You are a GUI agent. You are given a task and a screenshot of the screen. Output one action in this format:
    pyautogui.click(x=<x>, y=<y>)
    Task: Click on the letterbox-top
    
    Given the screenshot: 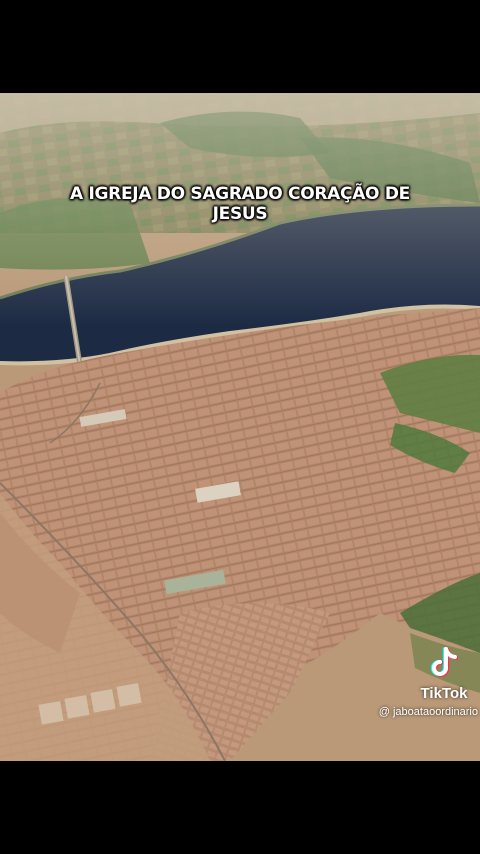 What is the action you would take?
    pyautogui.click(x=240, y=46)
    